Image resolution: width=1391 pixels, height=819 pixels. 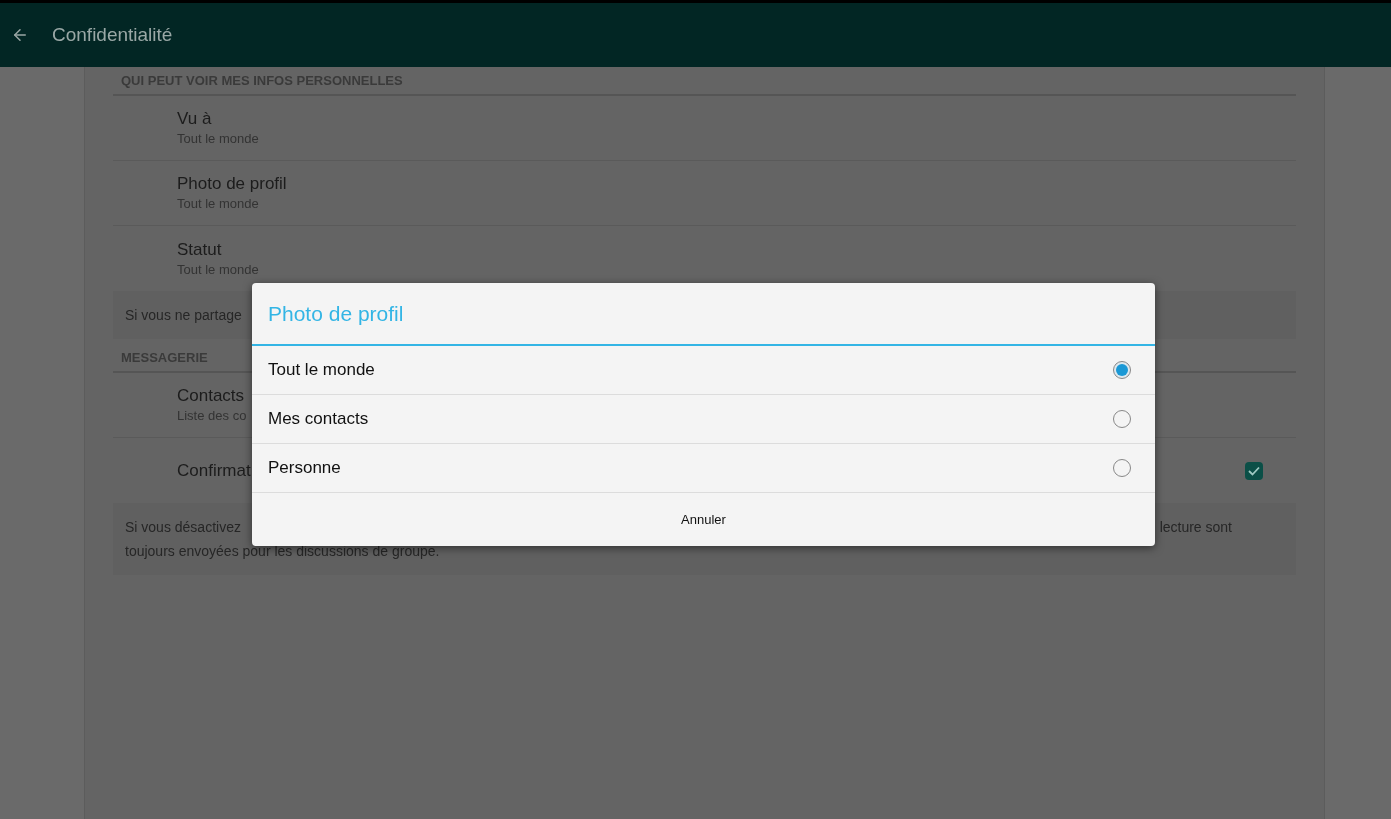 I want to click on radio-option: Tout le monde, so click(x=703, y=370).